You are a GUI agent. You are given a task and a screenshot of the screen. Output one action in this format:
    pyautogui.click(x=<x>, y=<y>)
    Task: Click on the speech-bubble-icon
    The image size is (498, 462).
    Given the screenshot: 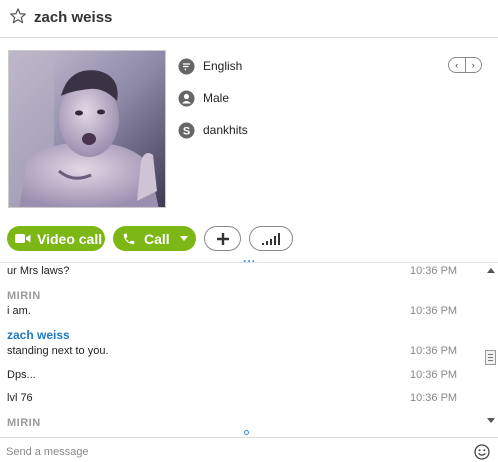 What is the action you would take?
    pyautogui.click(x=186, y=66)
    